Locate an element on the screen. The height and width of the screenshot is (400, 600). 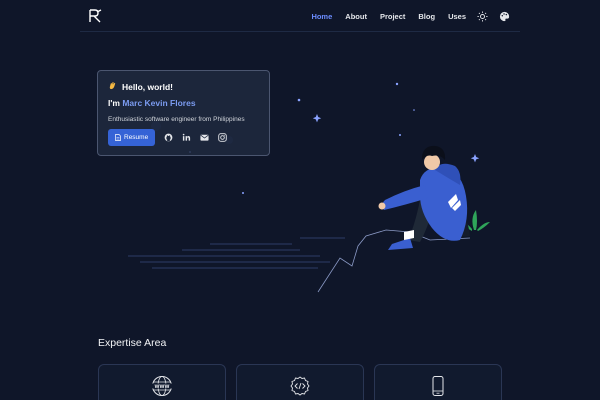
github-icon is located at coordinates (168, 138).